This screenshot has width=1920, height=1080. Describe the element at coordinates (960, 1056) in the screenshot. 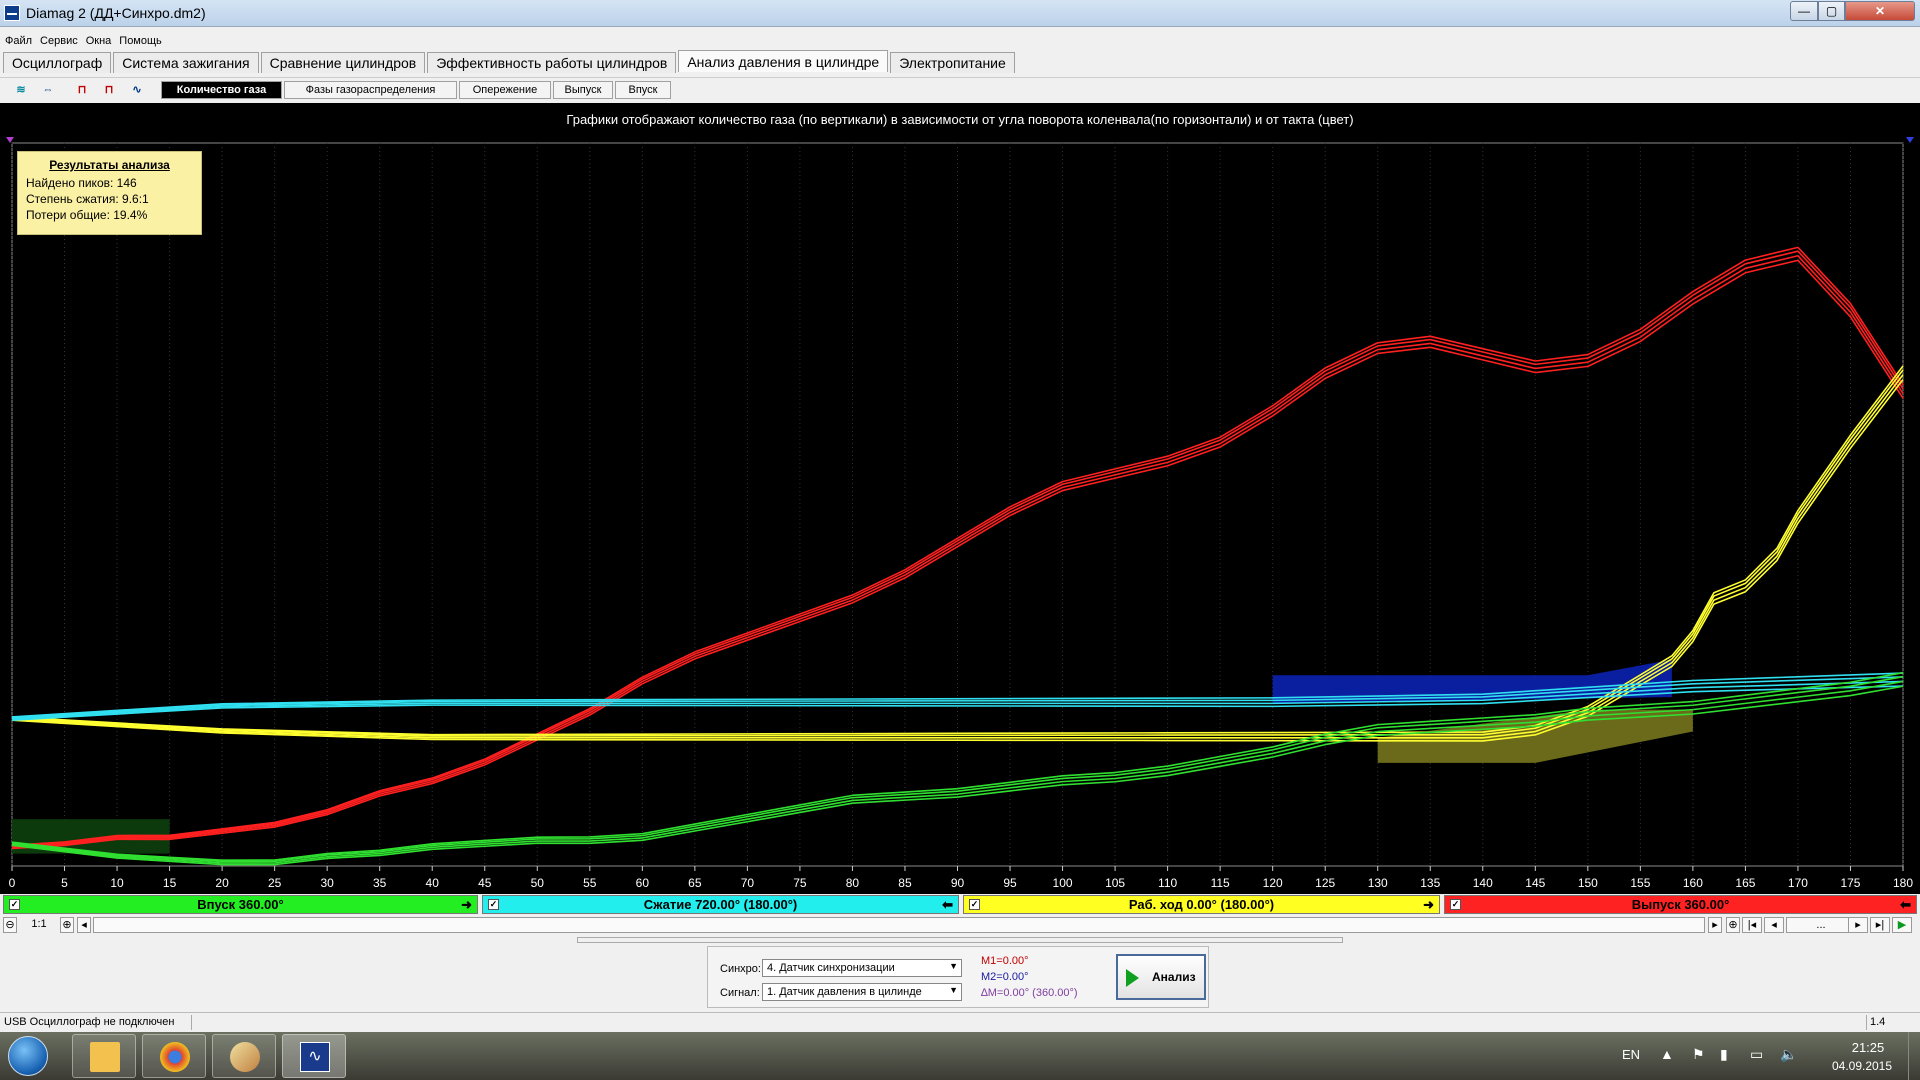

I see `taskbar: ∿ EN ▲ ⚑ ▮ ▭ 🔈 21:25 04.09.2015` at that location.